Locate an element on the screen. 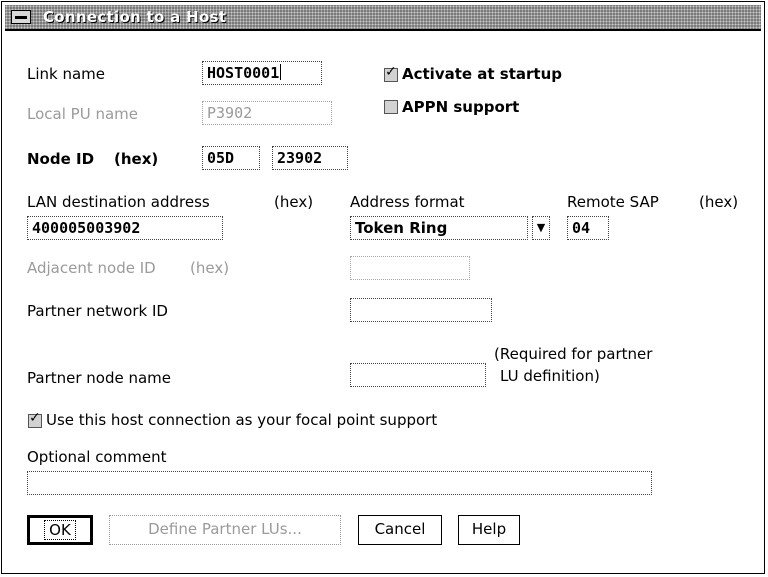 The width and height of the screenshot is (768, 577). partner-network-id-label: Partner network ID is located at coordinates (97, 311).